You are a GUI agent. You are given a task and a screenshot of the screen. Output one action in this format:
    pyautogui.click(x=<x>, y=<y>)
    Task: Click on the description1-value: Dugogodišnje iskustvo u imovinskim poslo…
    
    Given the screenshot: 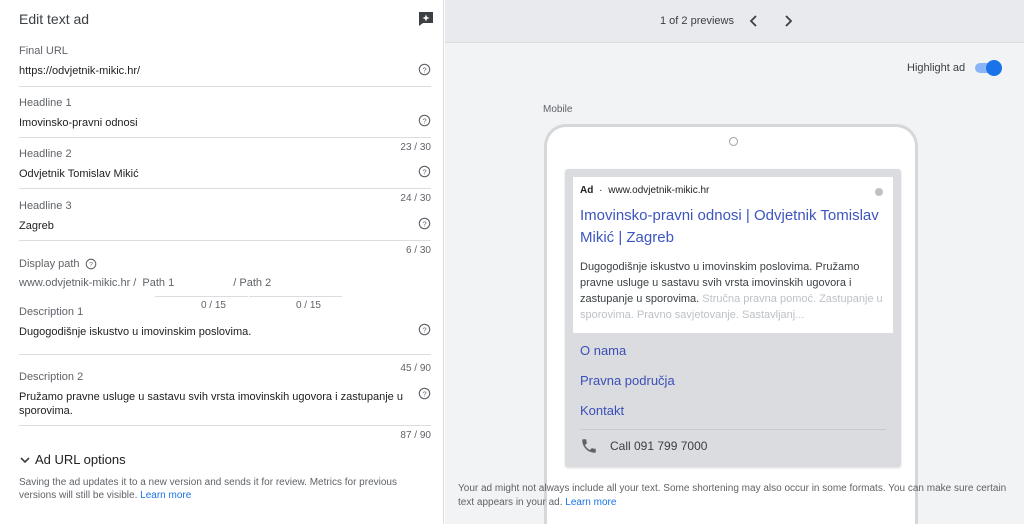 What is the action you would take?
    pyautogui.click(x=135, y=332)
    